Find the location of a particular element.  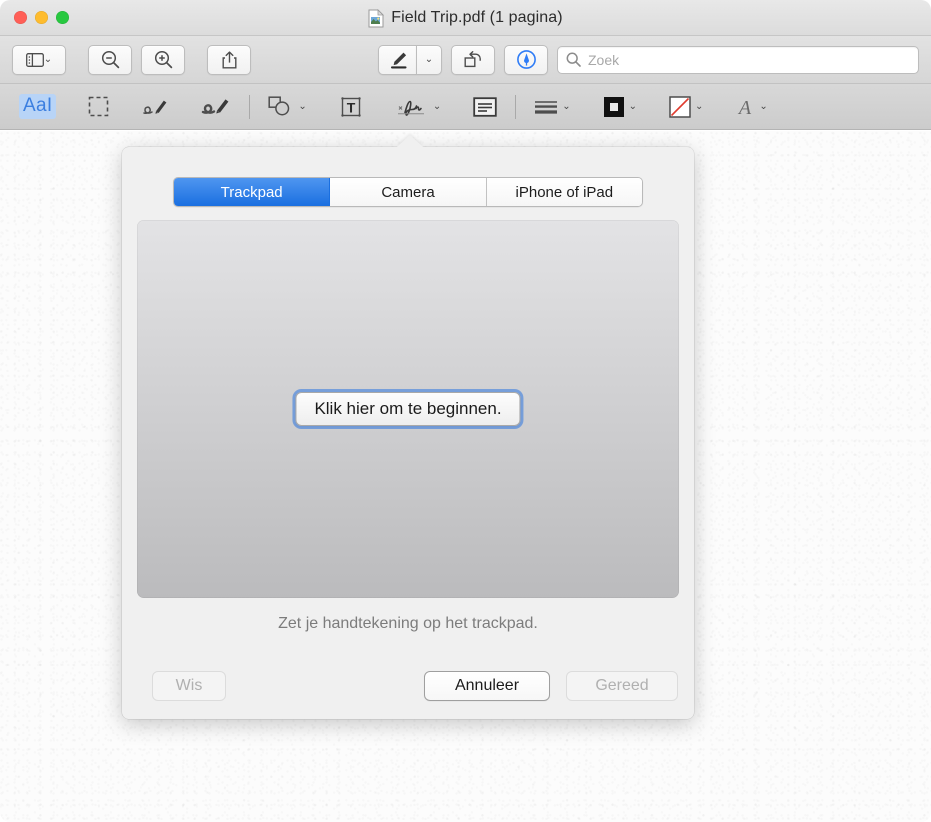

highlight-button is located at coordinates (397, 59).